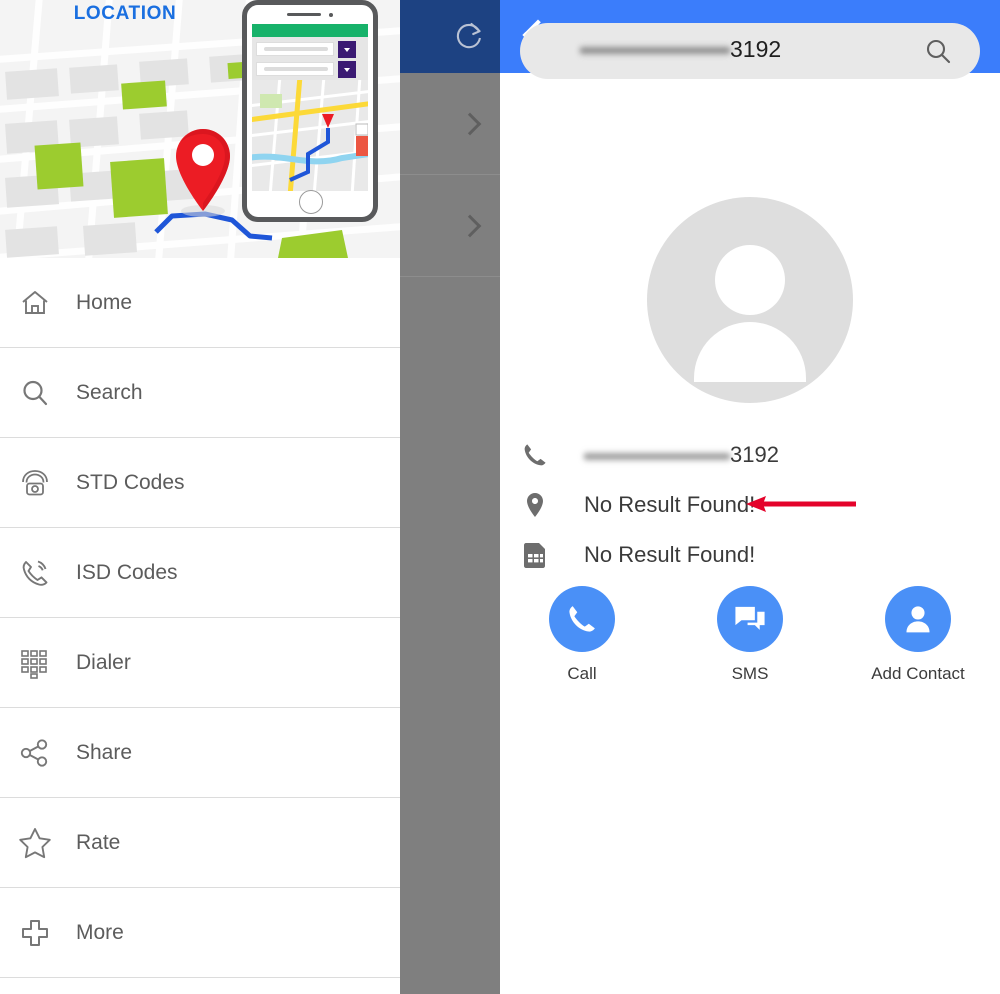  Describe the element at coordinates (200, 843) in the screenshot. I see `sidebar-item-rate: Rate` at that location.